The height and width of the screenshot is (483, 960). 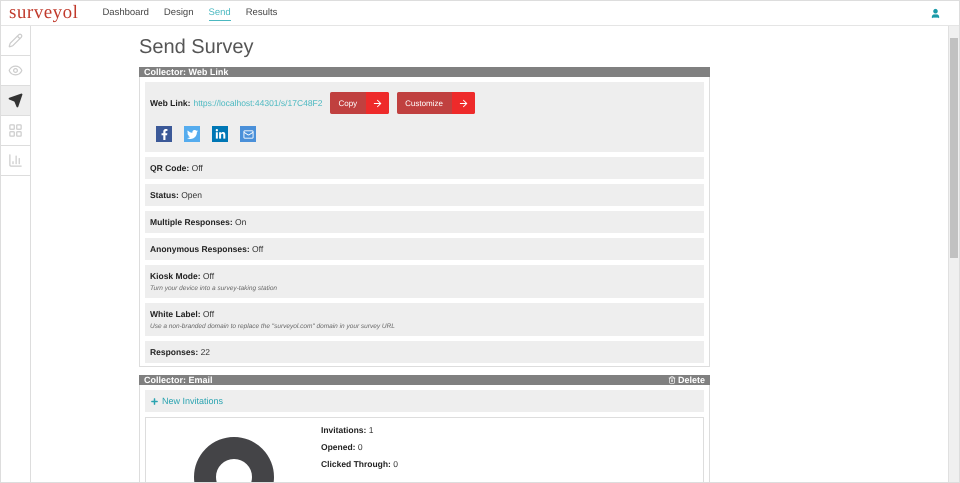 I want to click on facebook-icon, so click(x=164, y=134).